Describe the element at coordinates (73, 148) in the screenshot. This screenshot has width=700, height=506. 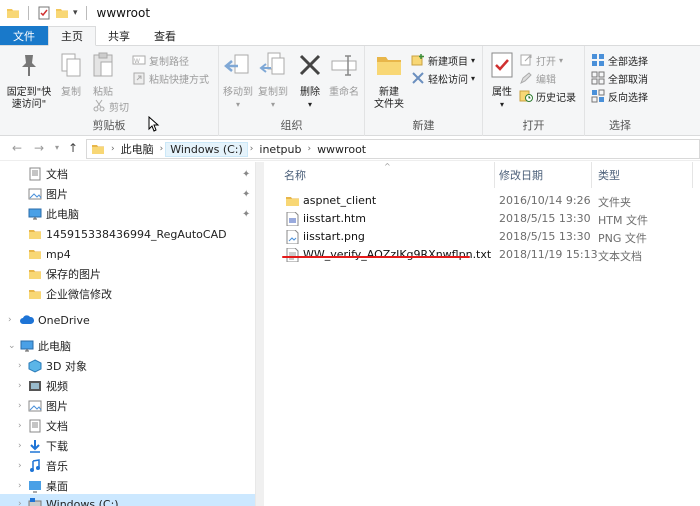
I see `up-arrow-icon: ↑` at that location.